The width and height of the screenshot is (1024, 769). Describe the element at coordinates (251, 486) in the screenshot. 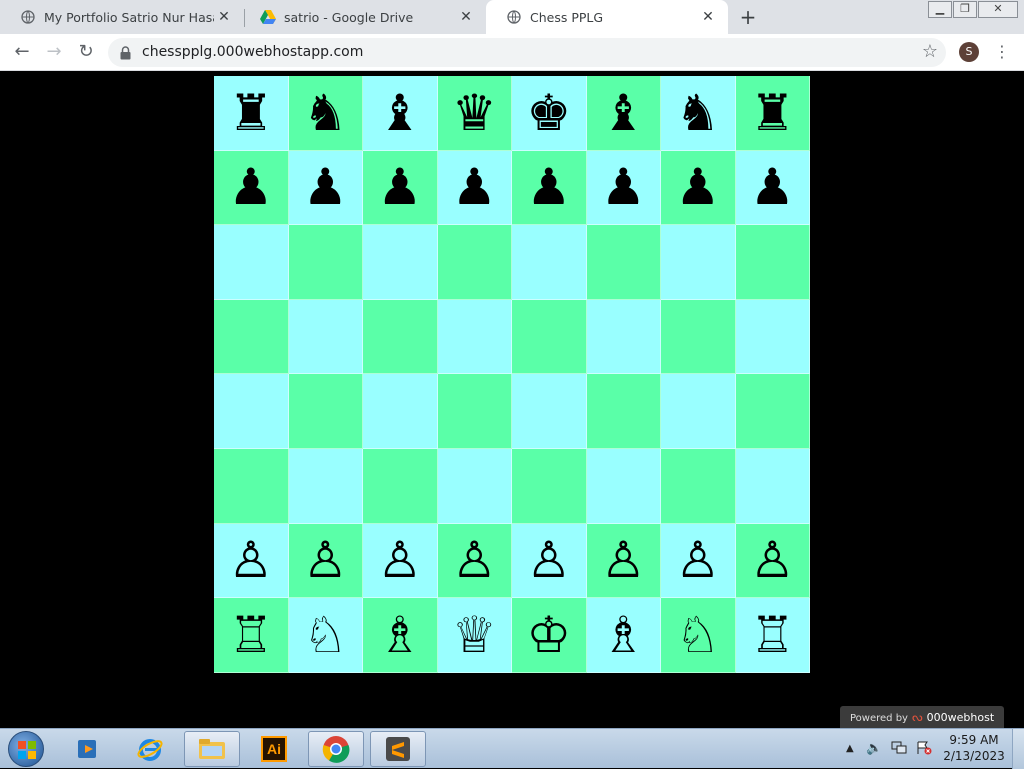

I see `square-a3` at that location.